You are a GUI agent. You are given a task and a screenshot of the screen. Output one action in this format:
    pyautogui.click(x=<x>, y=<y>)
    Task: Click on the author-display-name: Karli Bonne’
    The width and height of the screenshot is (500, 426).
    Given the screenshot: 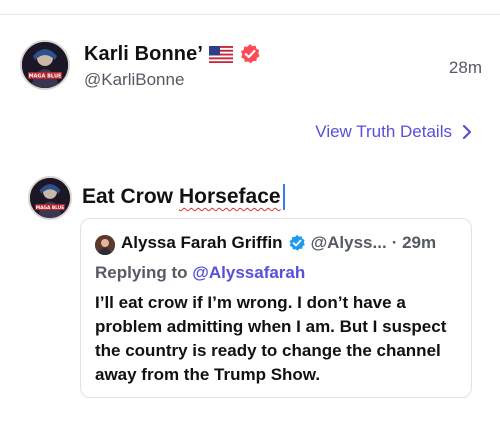 What is the action you would take?
    pyautogui.click(x=143, y=54)
    